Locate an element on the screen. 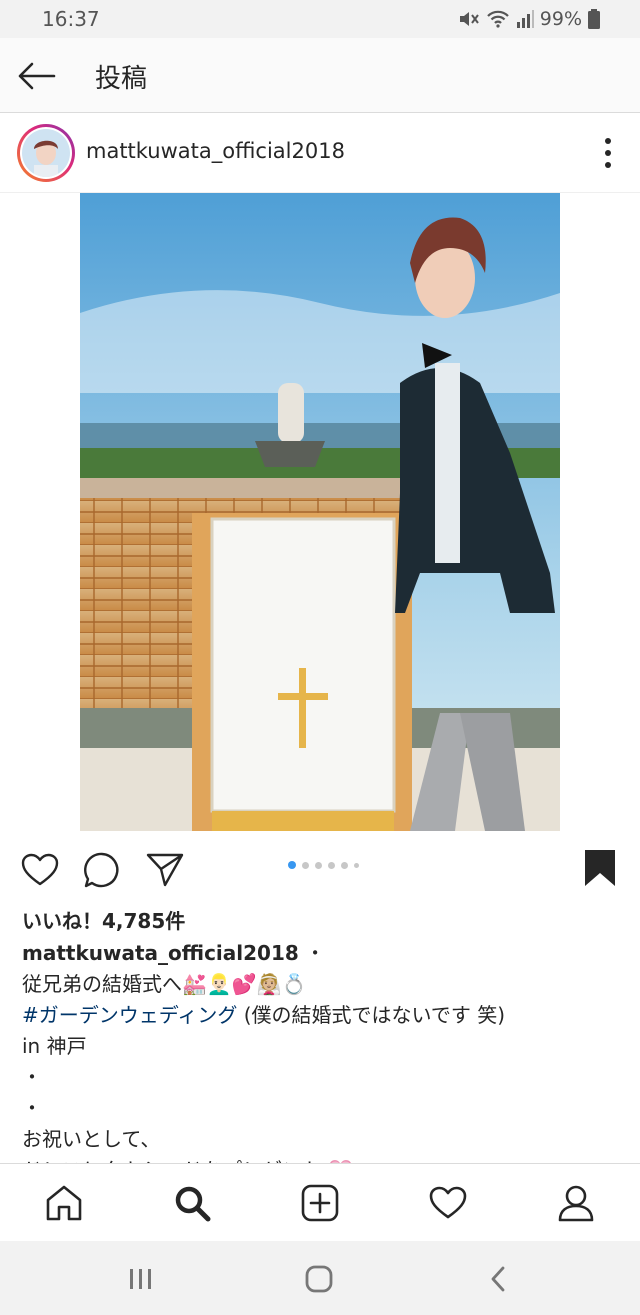 The height and width of the screenshot is (1315, 640). status-icons: 99% is located at coordinates (529, 19).